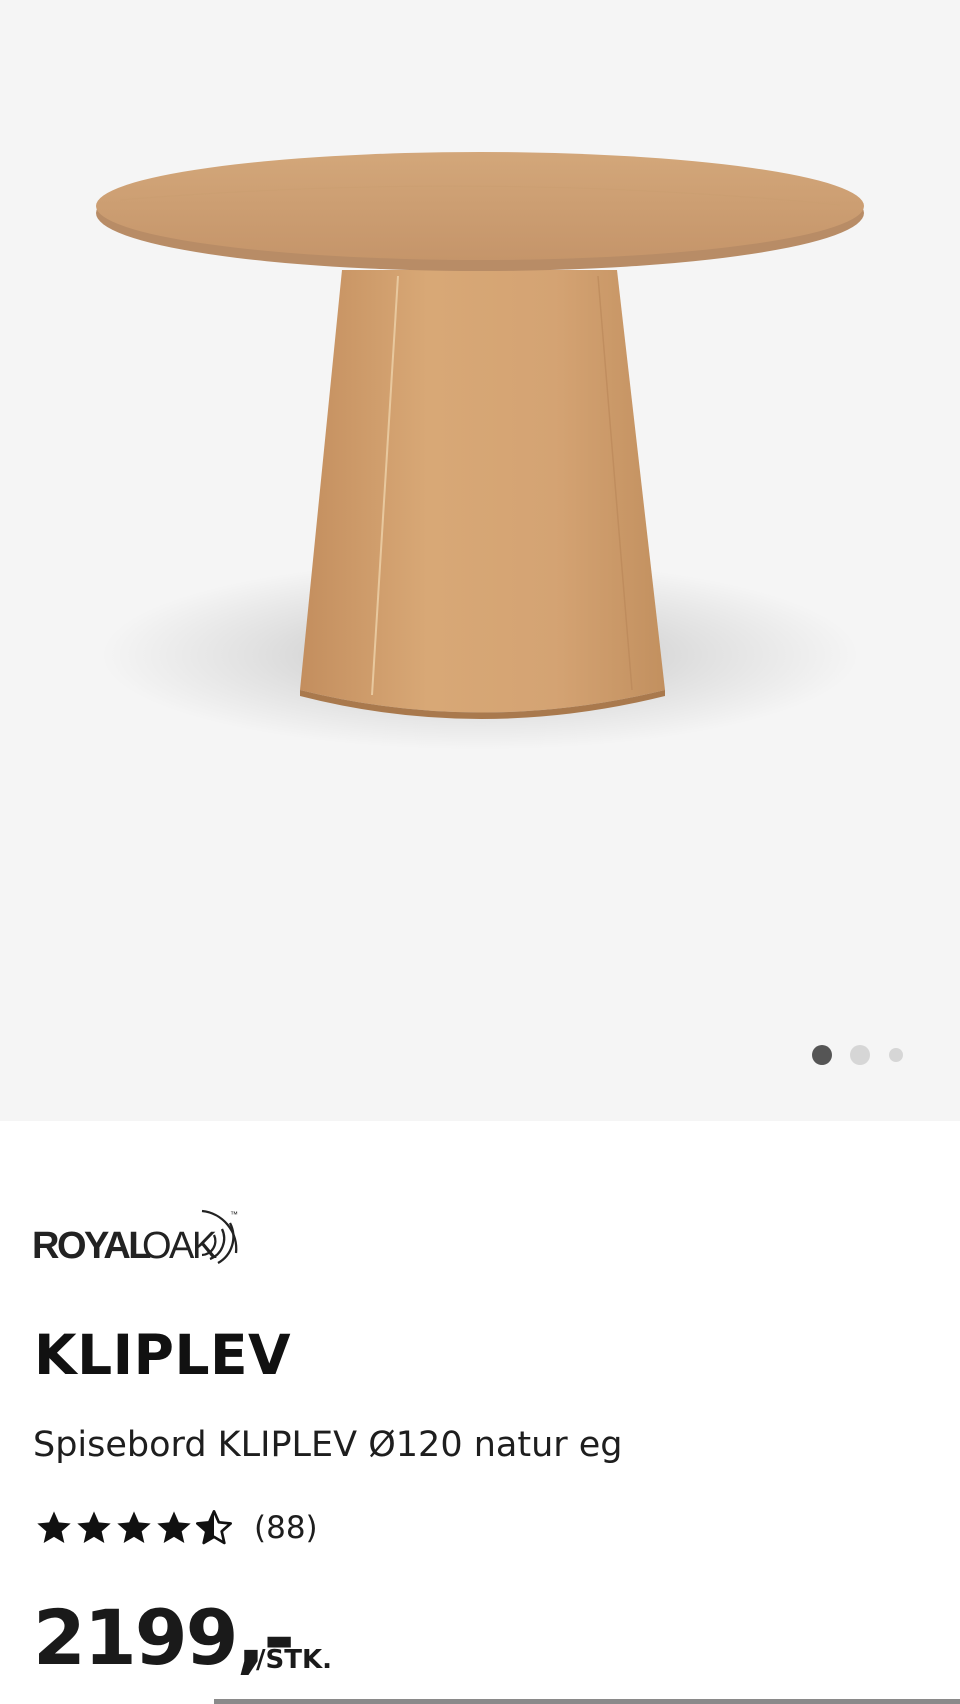 The height and width of the screenshot is (1704, 960). I want to click on brand-logo: ROYAL OAK ™, so click(137, 1235).